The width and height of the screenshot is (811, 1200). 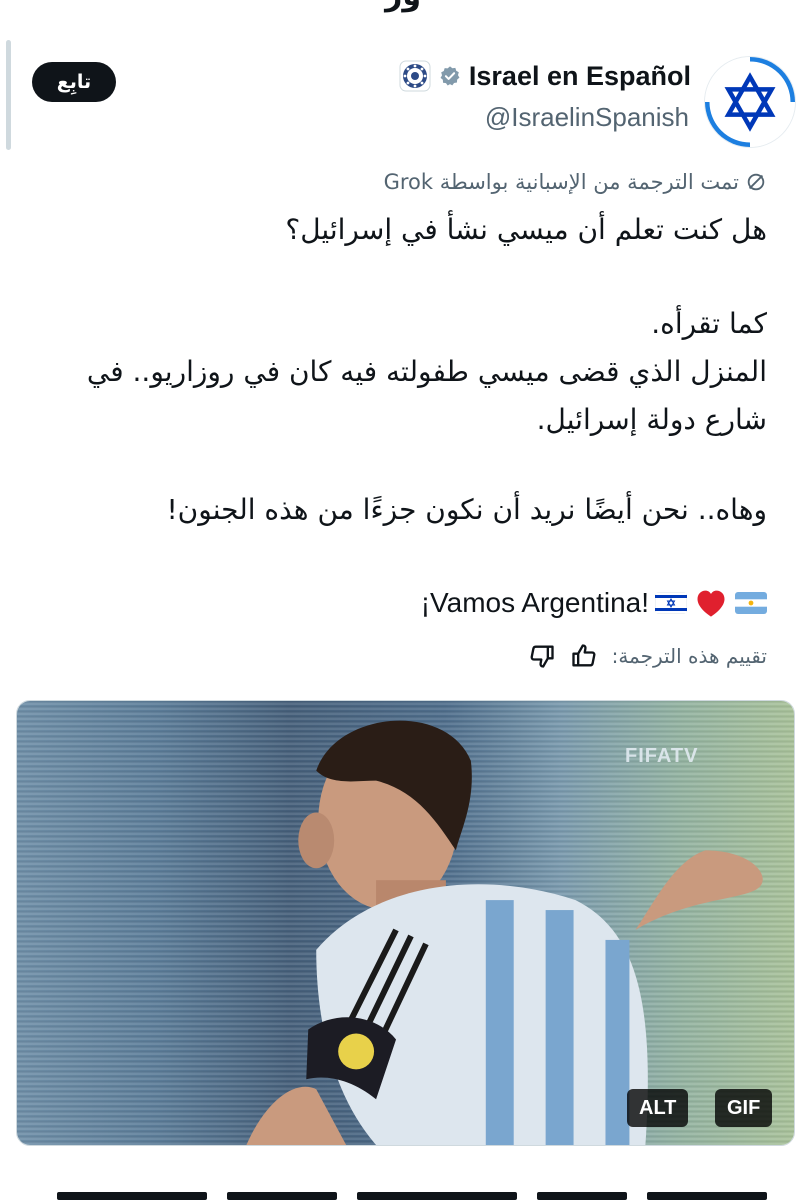 I want to click on alt-text-button: ALT, so click(x=658, y=1108).